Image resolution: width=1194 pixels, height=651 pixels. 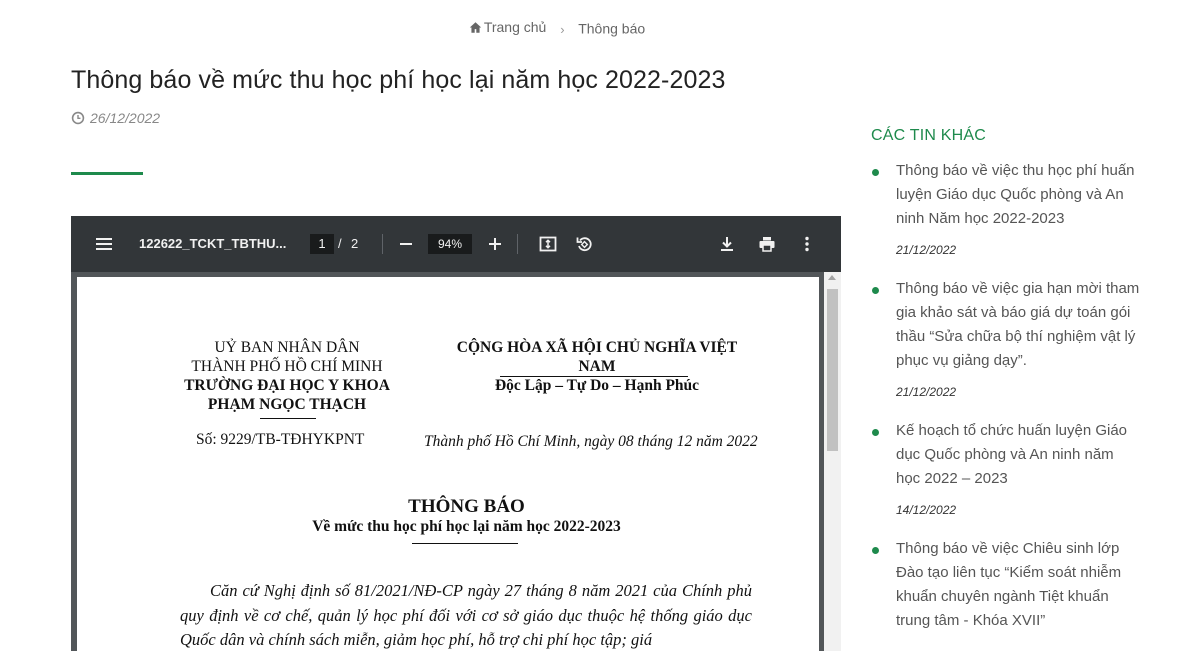 I want to click on breadcrumb-home-link: Trang chủ, so click(x=508, y=27).